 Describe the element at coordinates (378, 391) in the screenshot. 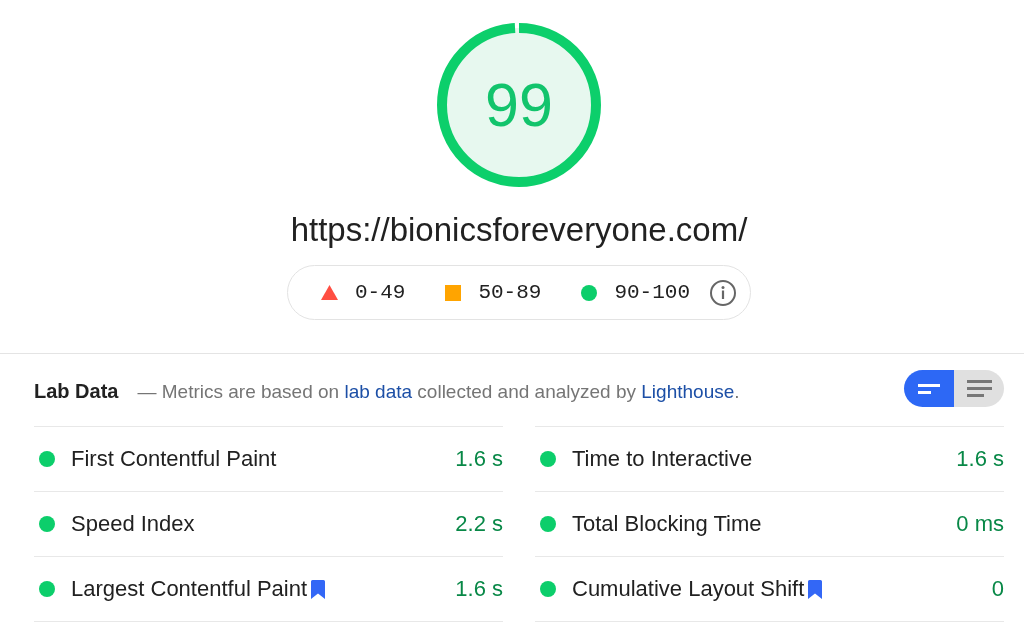

I see `description-link: lab data` at that location.